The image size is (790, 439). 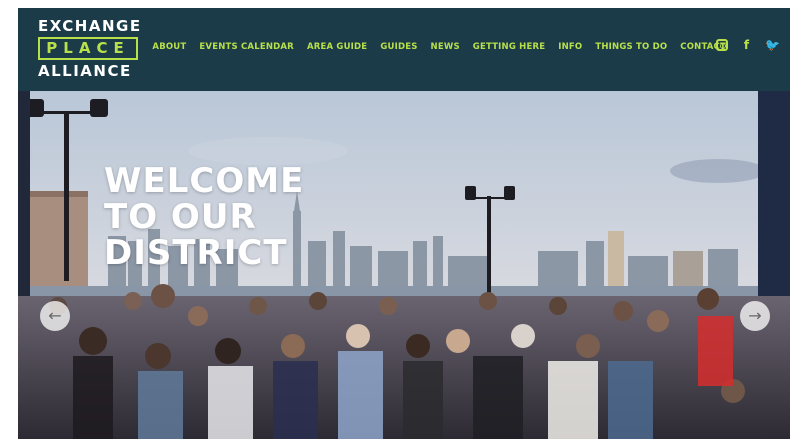 I want to click on site-logo: EXCHANGE PLACE ALLIANCE, so click(x=90, y=48).